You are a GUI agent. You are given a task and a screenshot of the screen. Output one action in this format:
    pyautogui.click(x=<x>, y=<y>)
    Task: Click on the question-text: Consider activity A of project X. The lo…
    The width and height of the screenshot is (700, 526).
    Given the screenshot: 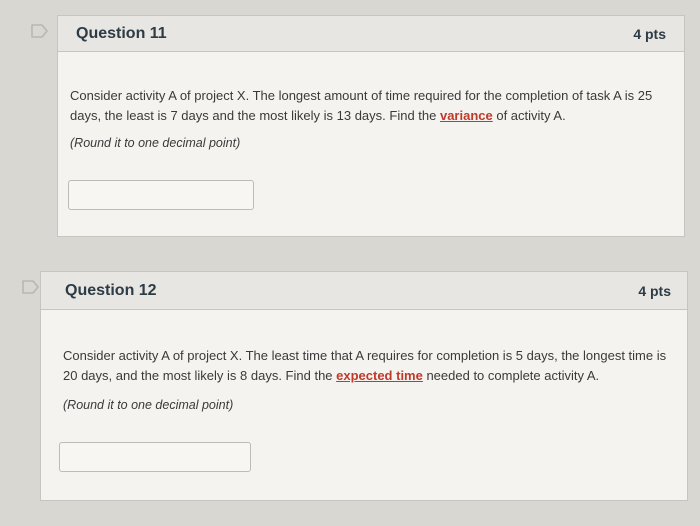 What is the action you would take?
    pyautogui.click(x=370, y=106)
    